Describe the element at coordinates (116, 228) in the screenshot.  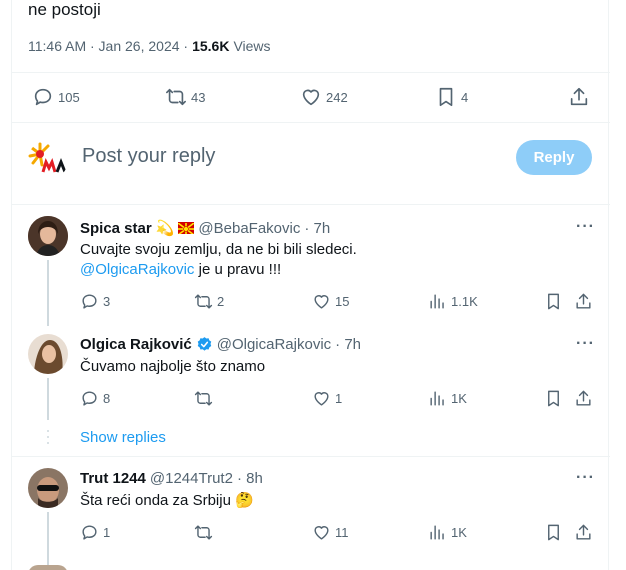
I see `user-name: Spica star` at that location.